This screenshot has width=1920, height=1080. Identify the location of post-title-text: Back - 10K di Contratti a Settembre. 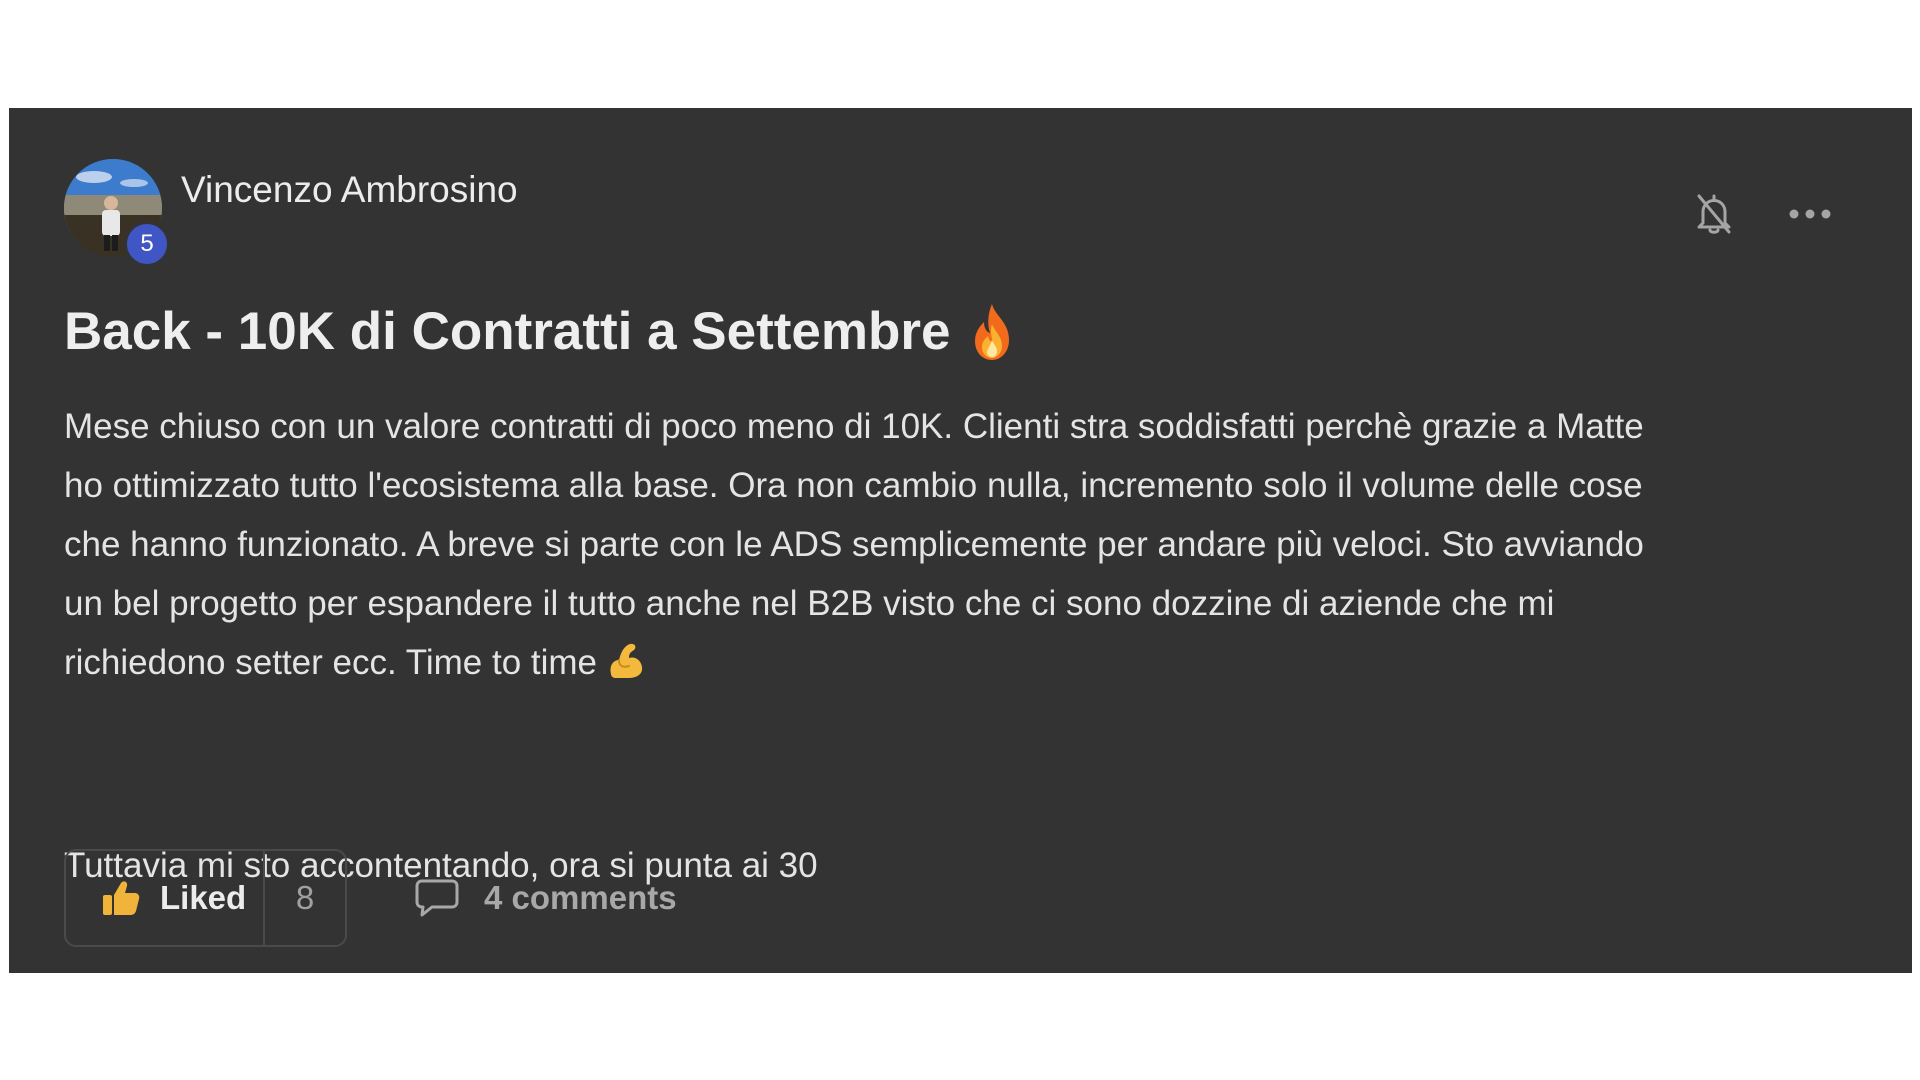
(507, 331).